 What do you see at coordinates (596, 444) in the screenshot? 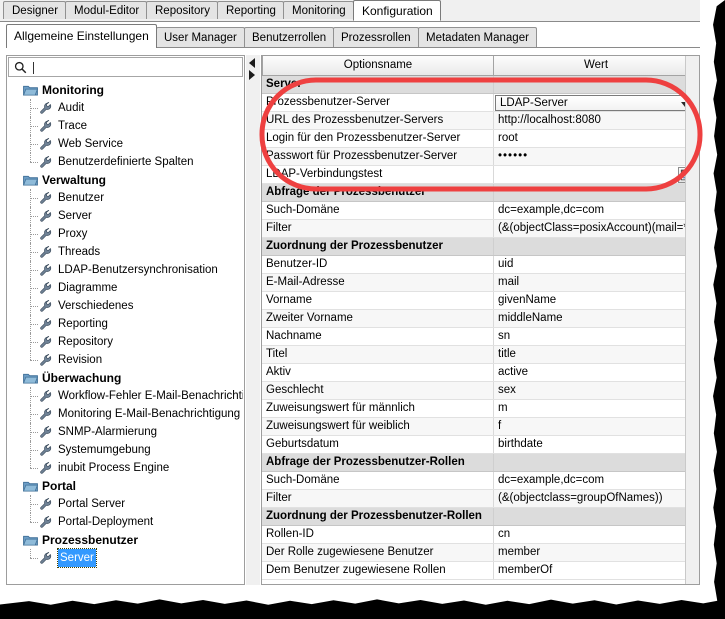
I see `option-value-cell: birthdate` at bounding box center [596, 444].